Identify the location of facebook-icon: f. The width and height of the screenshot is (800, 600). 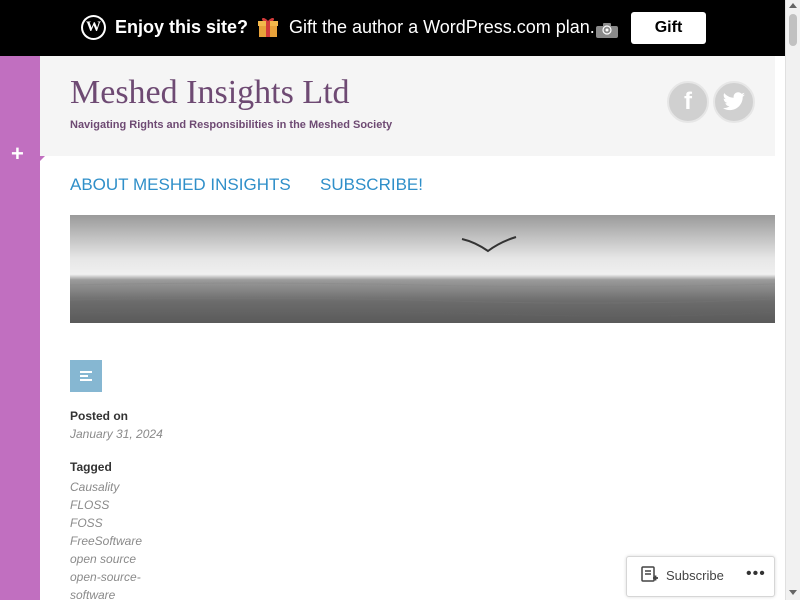
(688, 101).